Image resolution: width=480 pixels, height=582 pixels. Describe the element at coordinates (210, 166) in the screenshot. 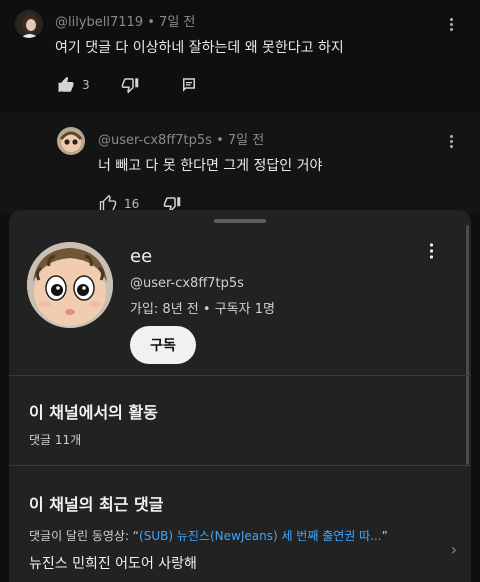

I see `comment-text: 너 빼고 다 못 한다면 그게 정답인 거야` at that location.